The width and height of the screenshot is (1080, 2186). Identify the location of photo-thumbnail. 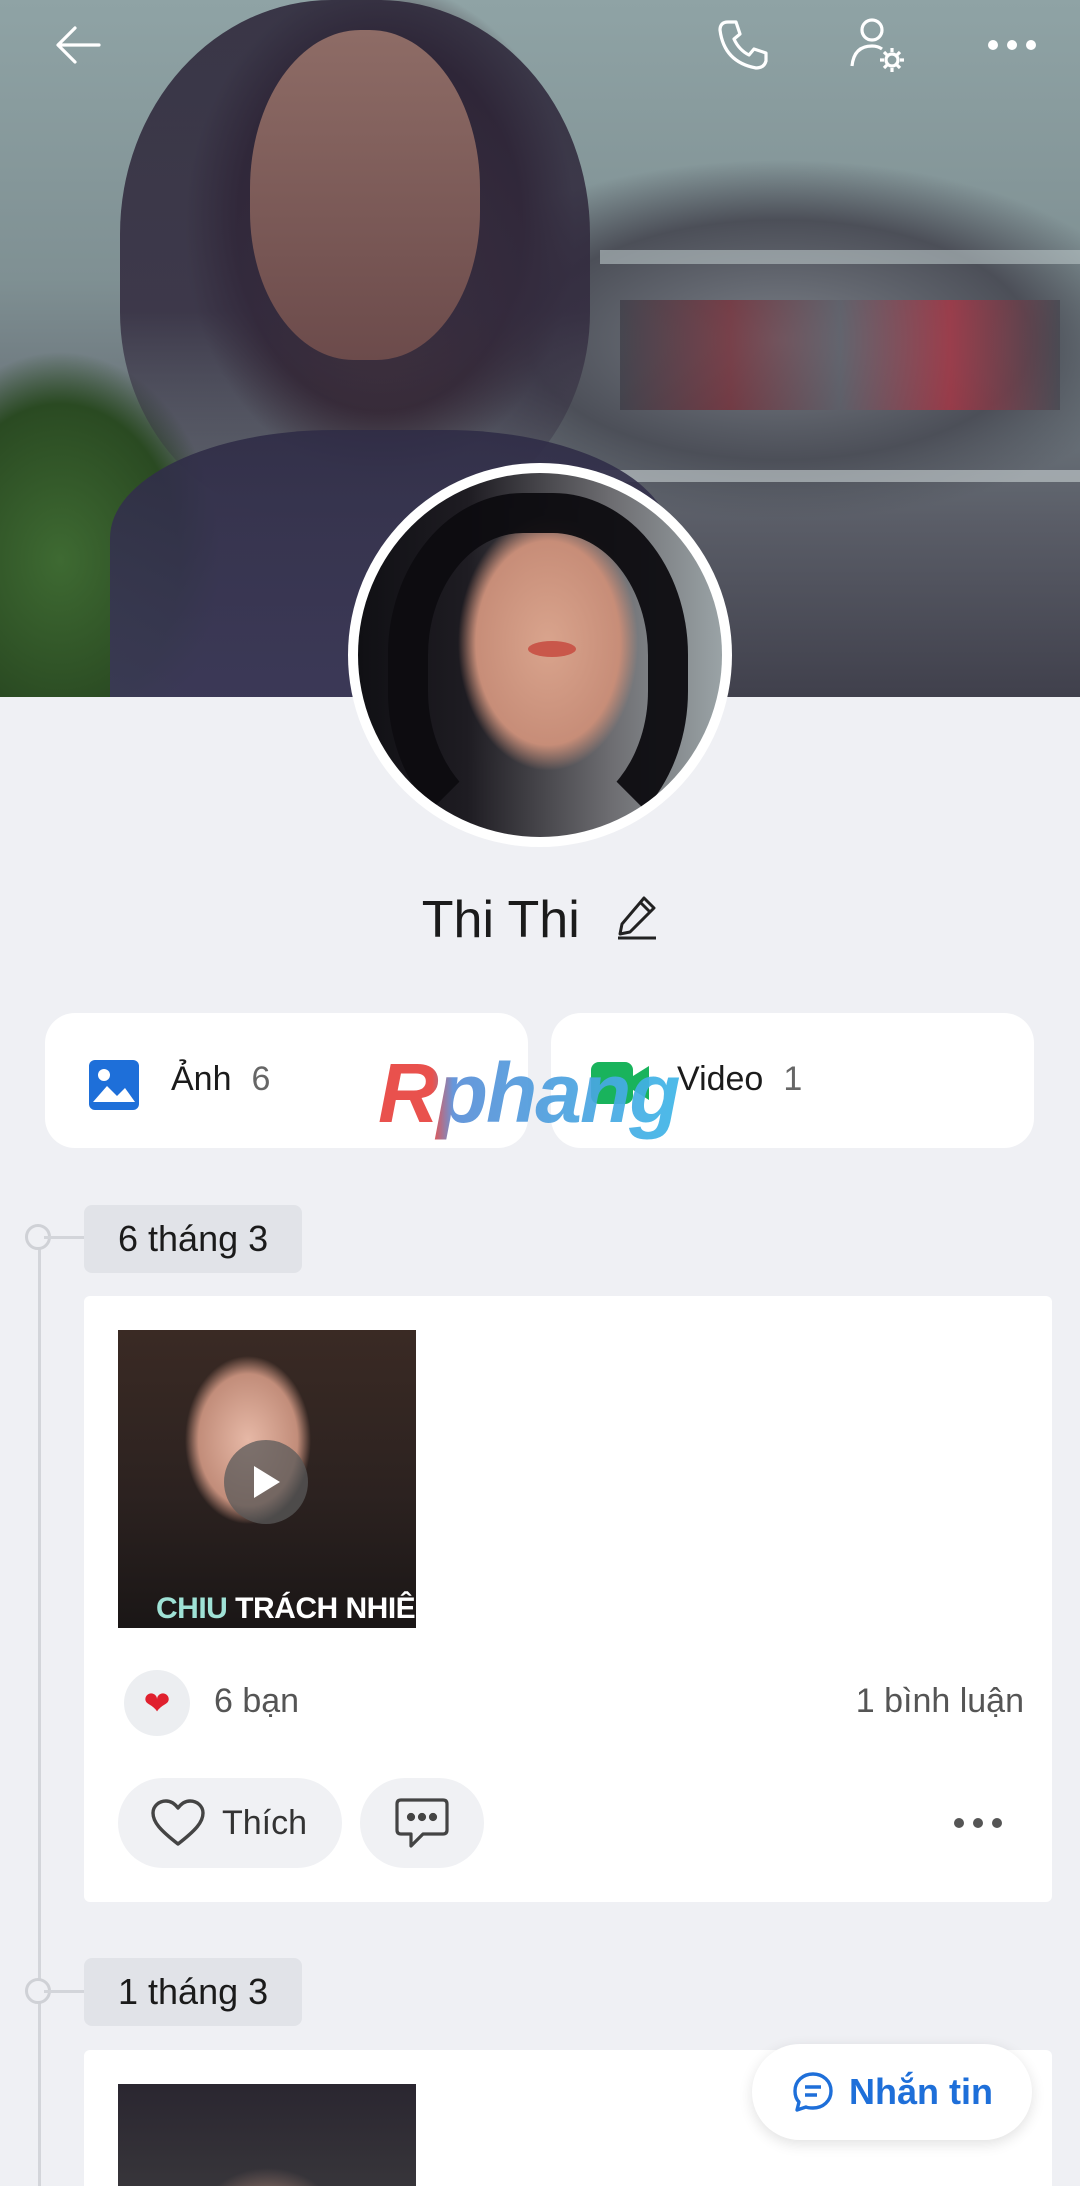
(267, 2135).